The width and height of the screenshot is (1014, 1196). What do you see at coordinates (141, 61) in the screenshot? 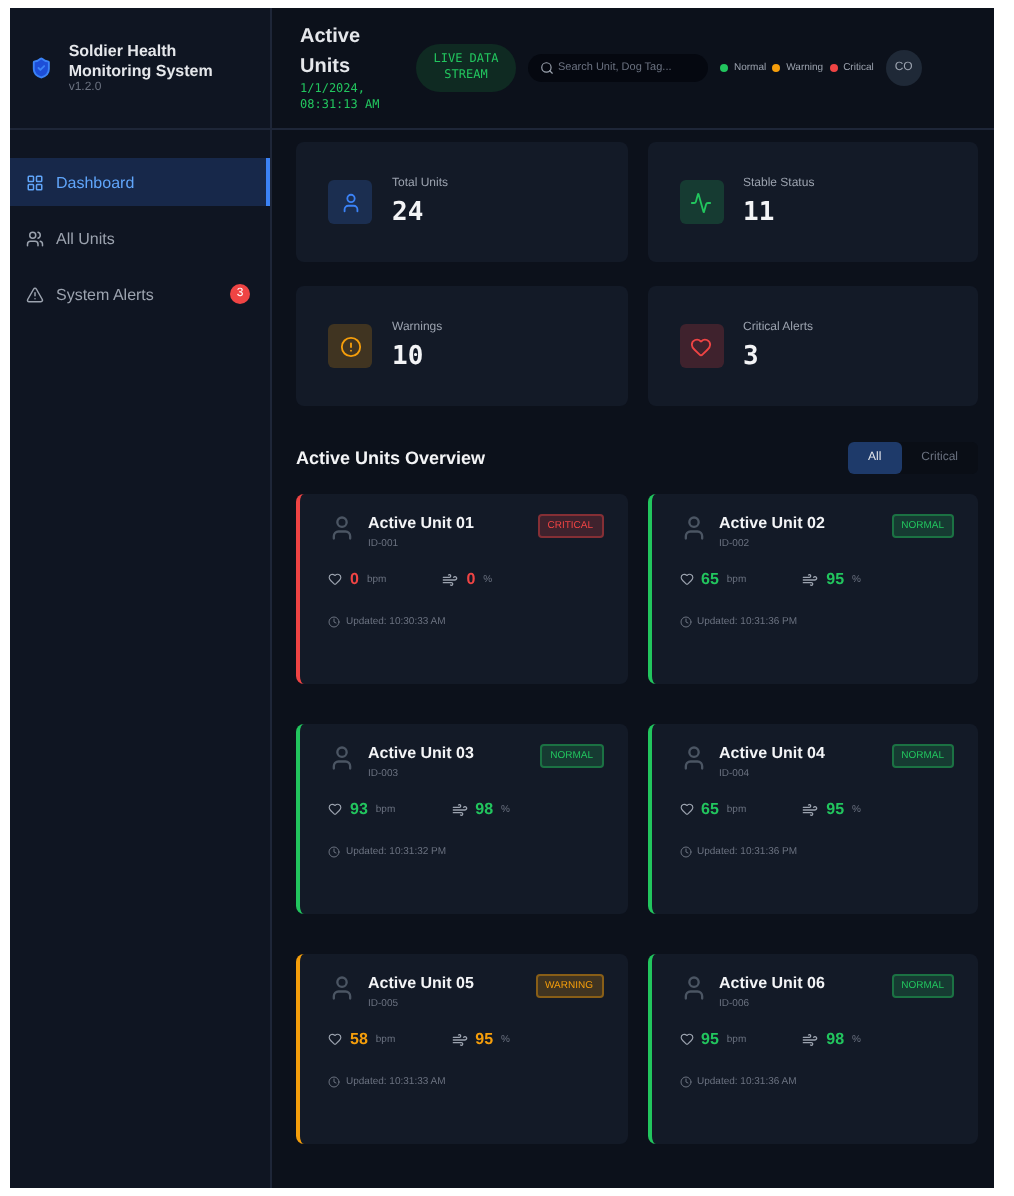
I see `app-title: Soldier Health Monitoring System` at bounding box center [141, 61].